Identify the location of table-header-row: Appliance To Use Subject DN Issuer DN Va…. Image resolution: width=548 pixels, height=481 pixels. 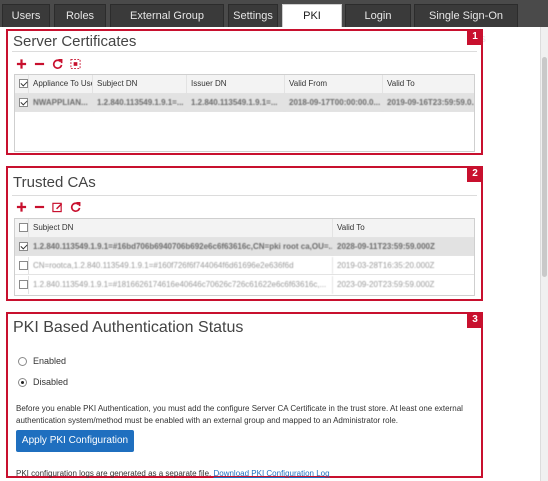
(244, 84).